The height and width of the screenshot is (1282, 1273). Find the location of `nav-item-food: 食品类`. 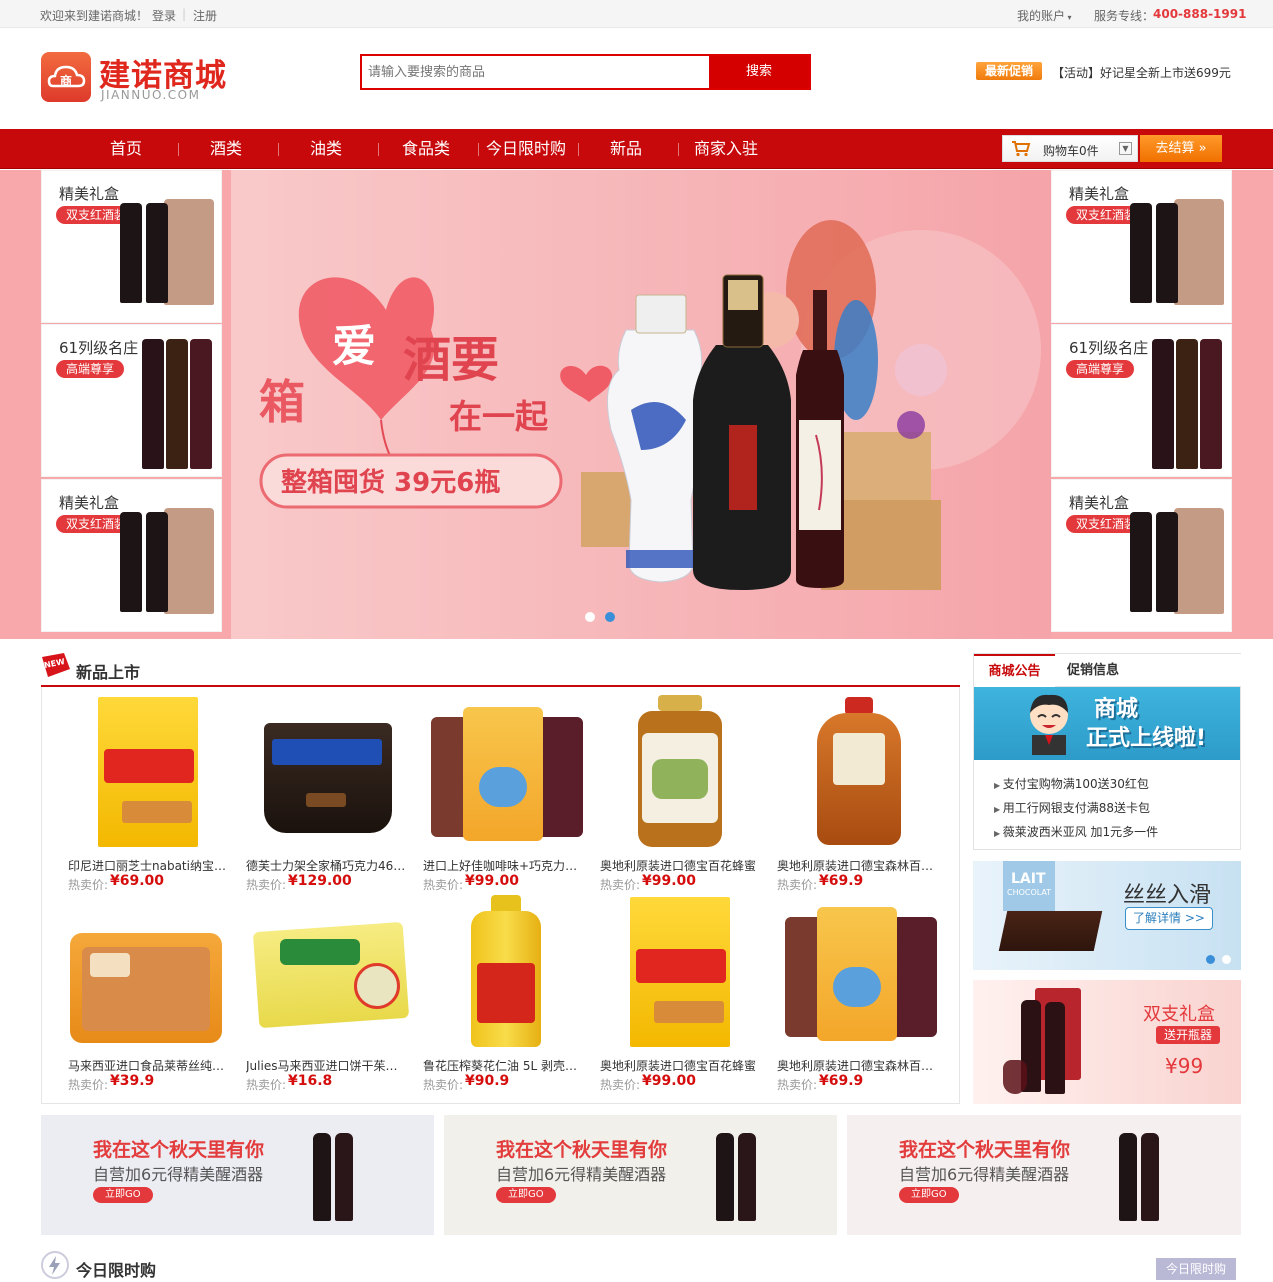

nav-item-food: 食品类 is located at coordinates (426, 149).